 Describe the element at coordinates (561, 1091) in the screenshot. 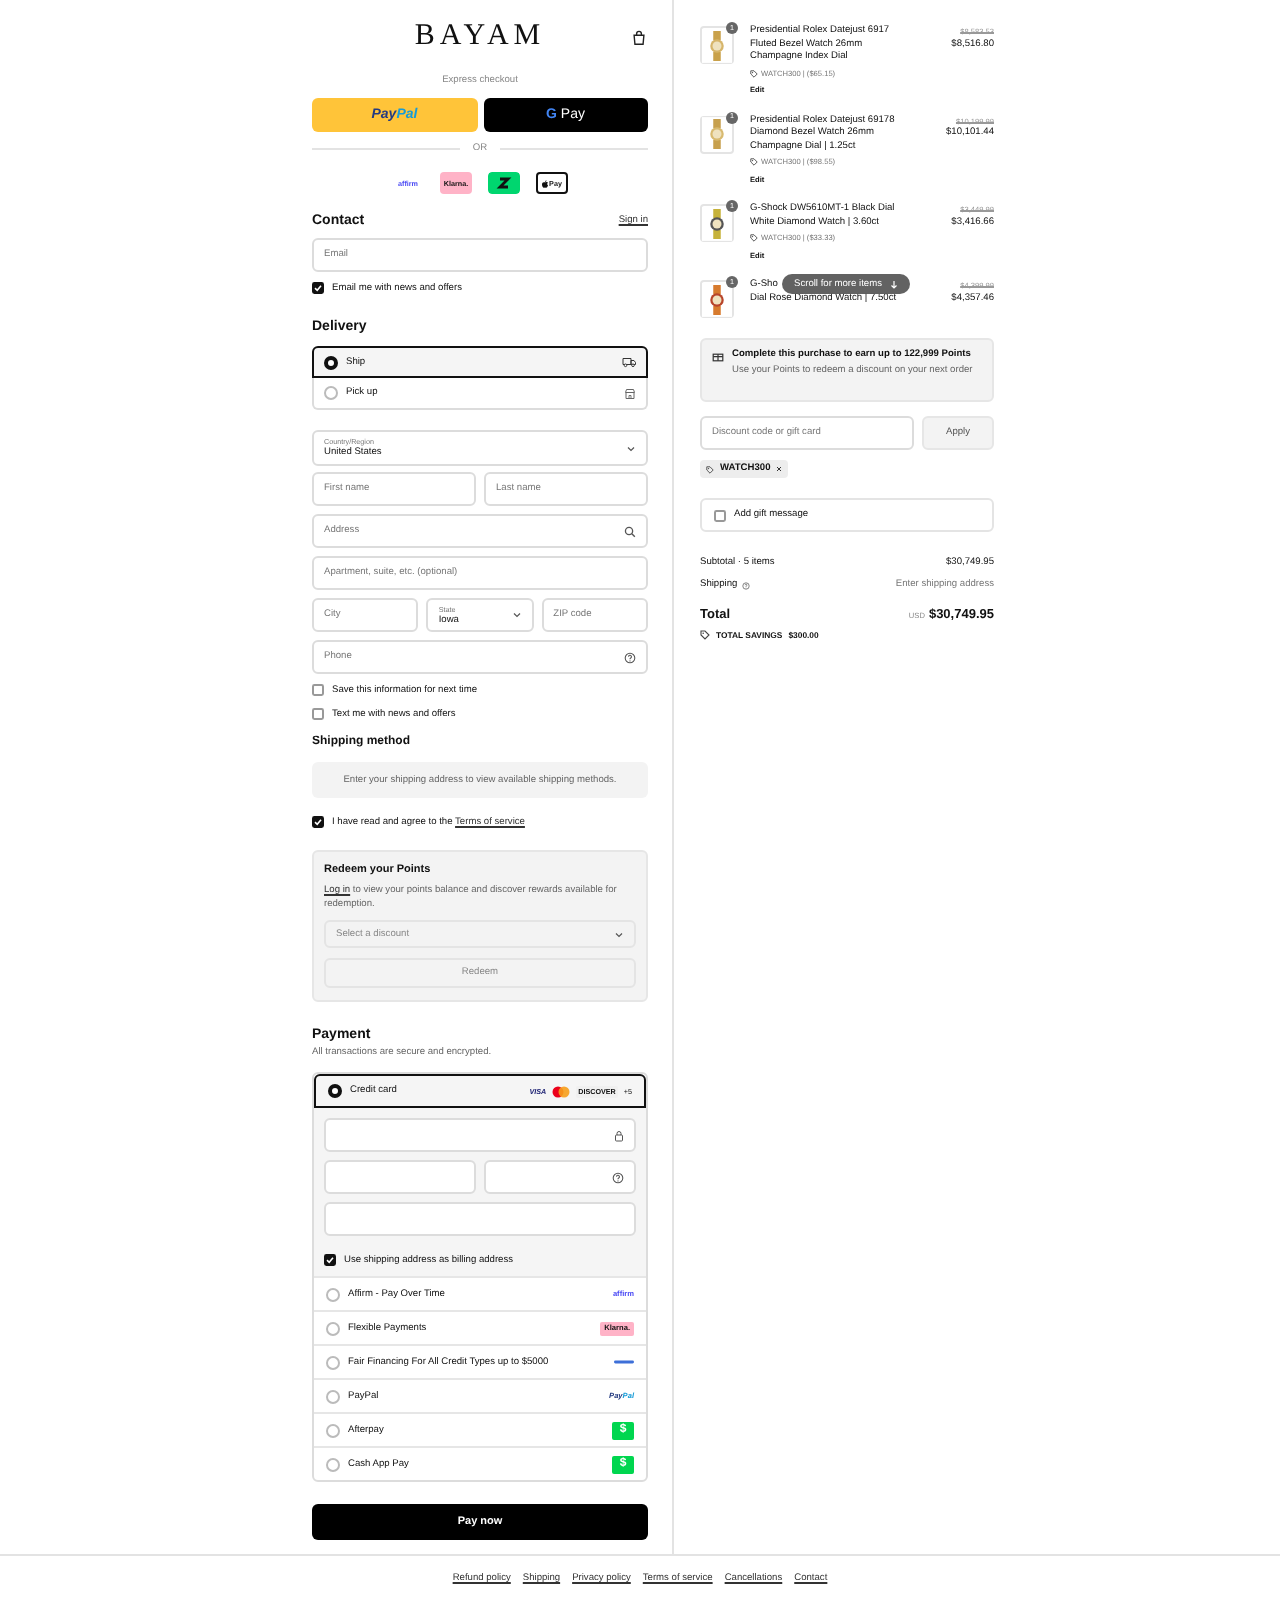

I see `mastercard-icon` at that location.